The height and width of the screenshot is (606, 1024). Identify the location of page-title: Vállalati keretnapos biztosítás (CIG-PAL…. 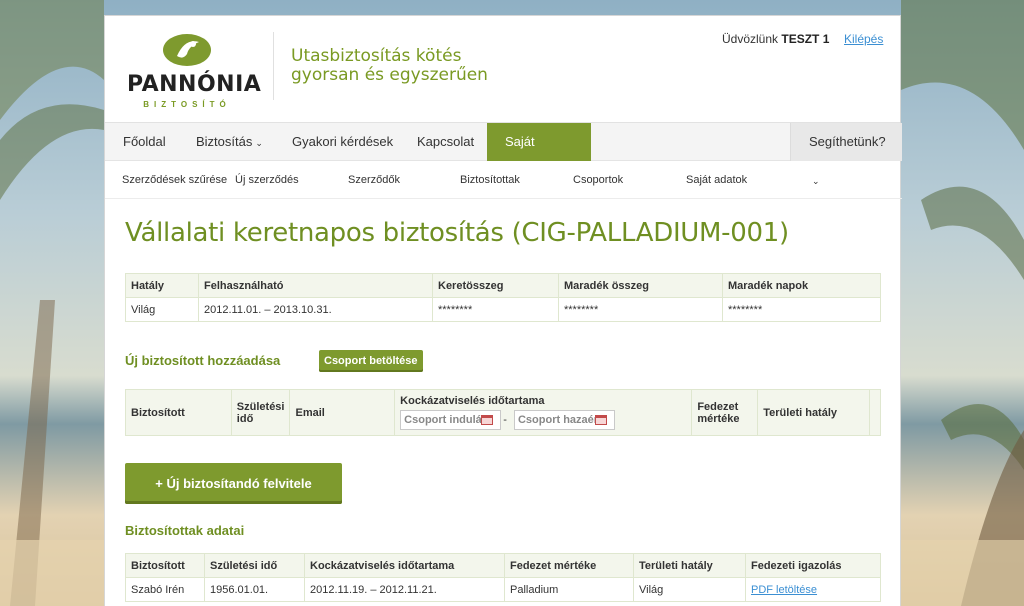
(457, 233).